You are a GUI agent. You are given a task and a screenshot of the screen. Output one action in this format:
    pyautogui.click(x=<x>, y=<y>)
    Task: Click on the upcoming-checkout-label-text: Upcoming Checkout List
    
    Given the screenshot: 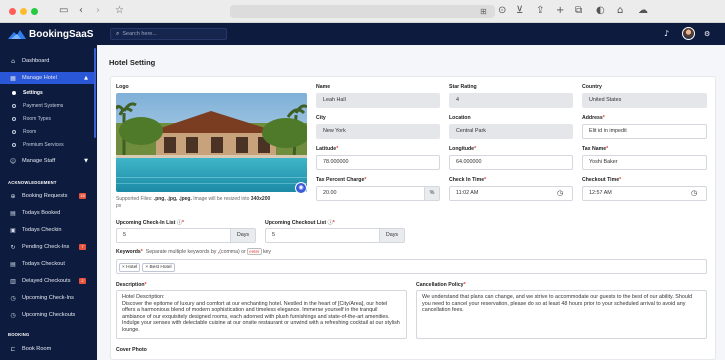 What is the action you would take?
    pyautogui.click(x=296, y=223)
    